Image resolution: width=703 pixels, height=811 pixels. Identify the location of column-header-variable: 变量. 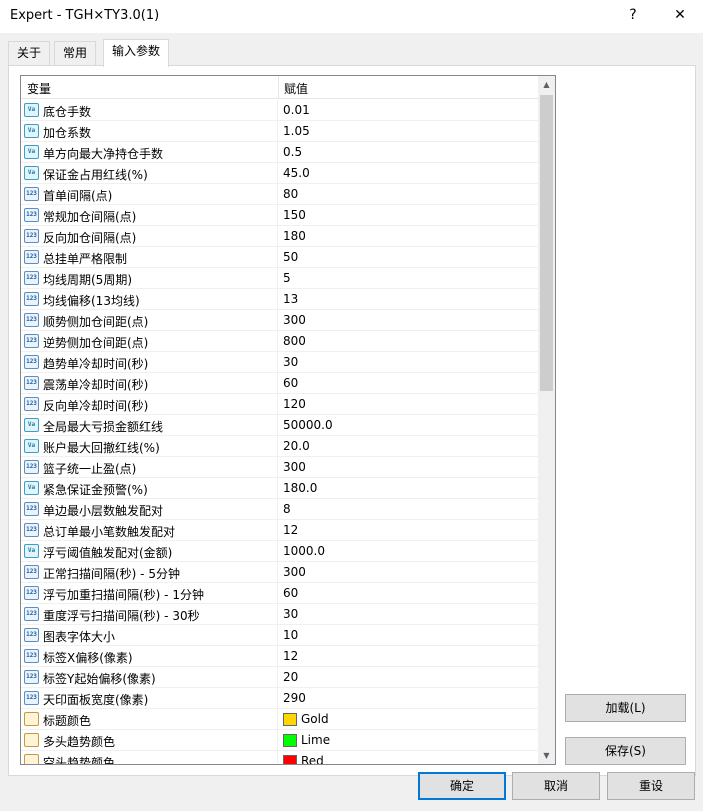
(39, 88).